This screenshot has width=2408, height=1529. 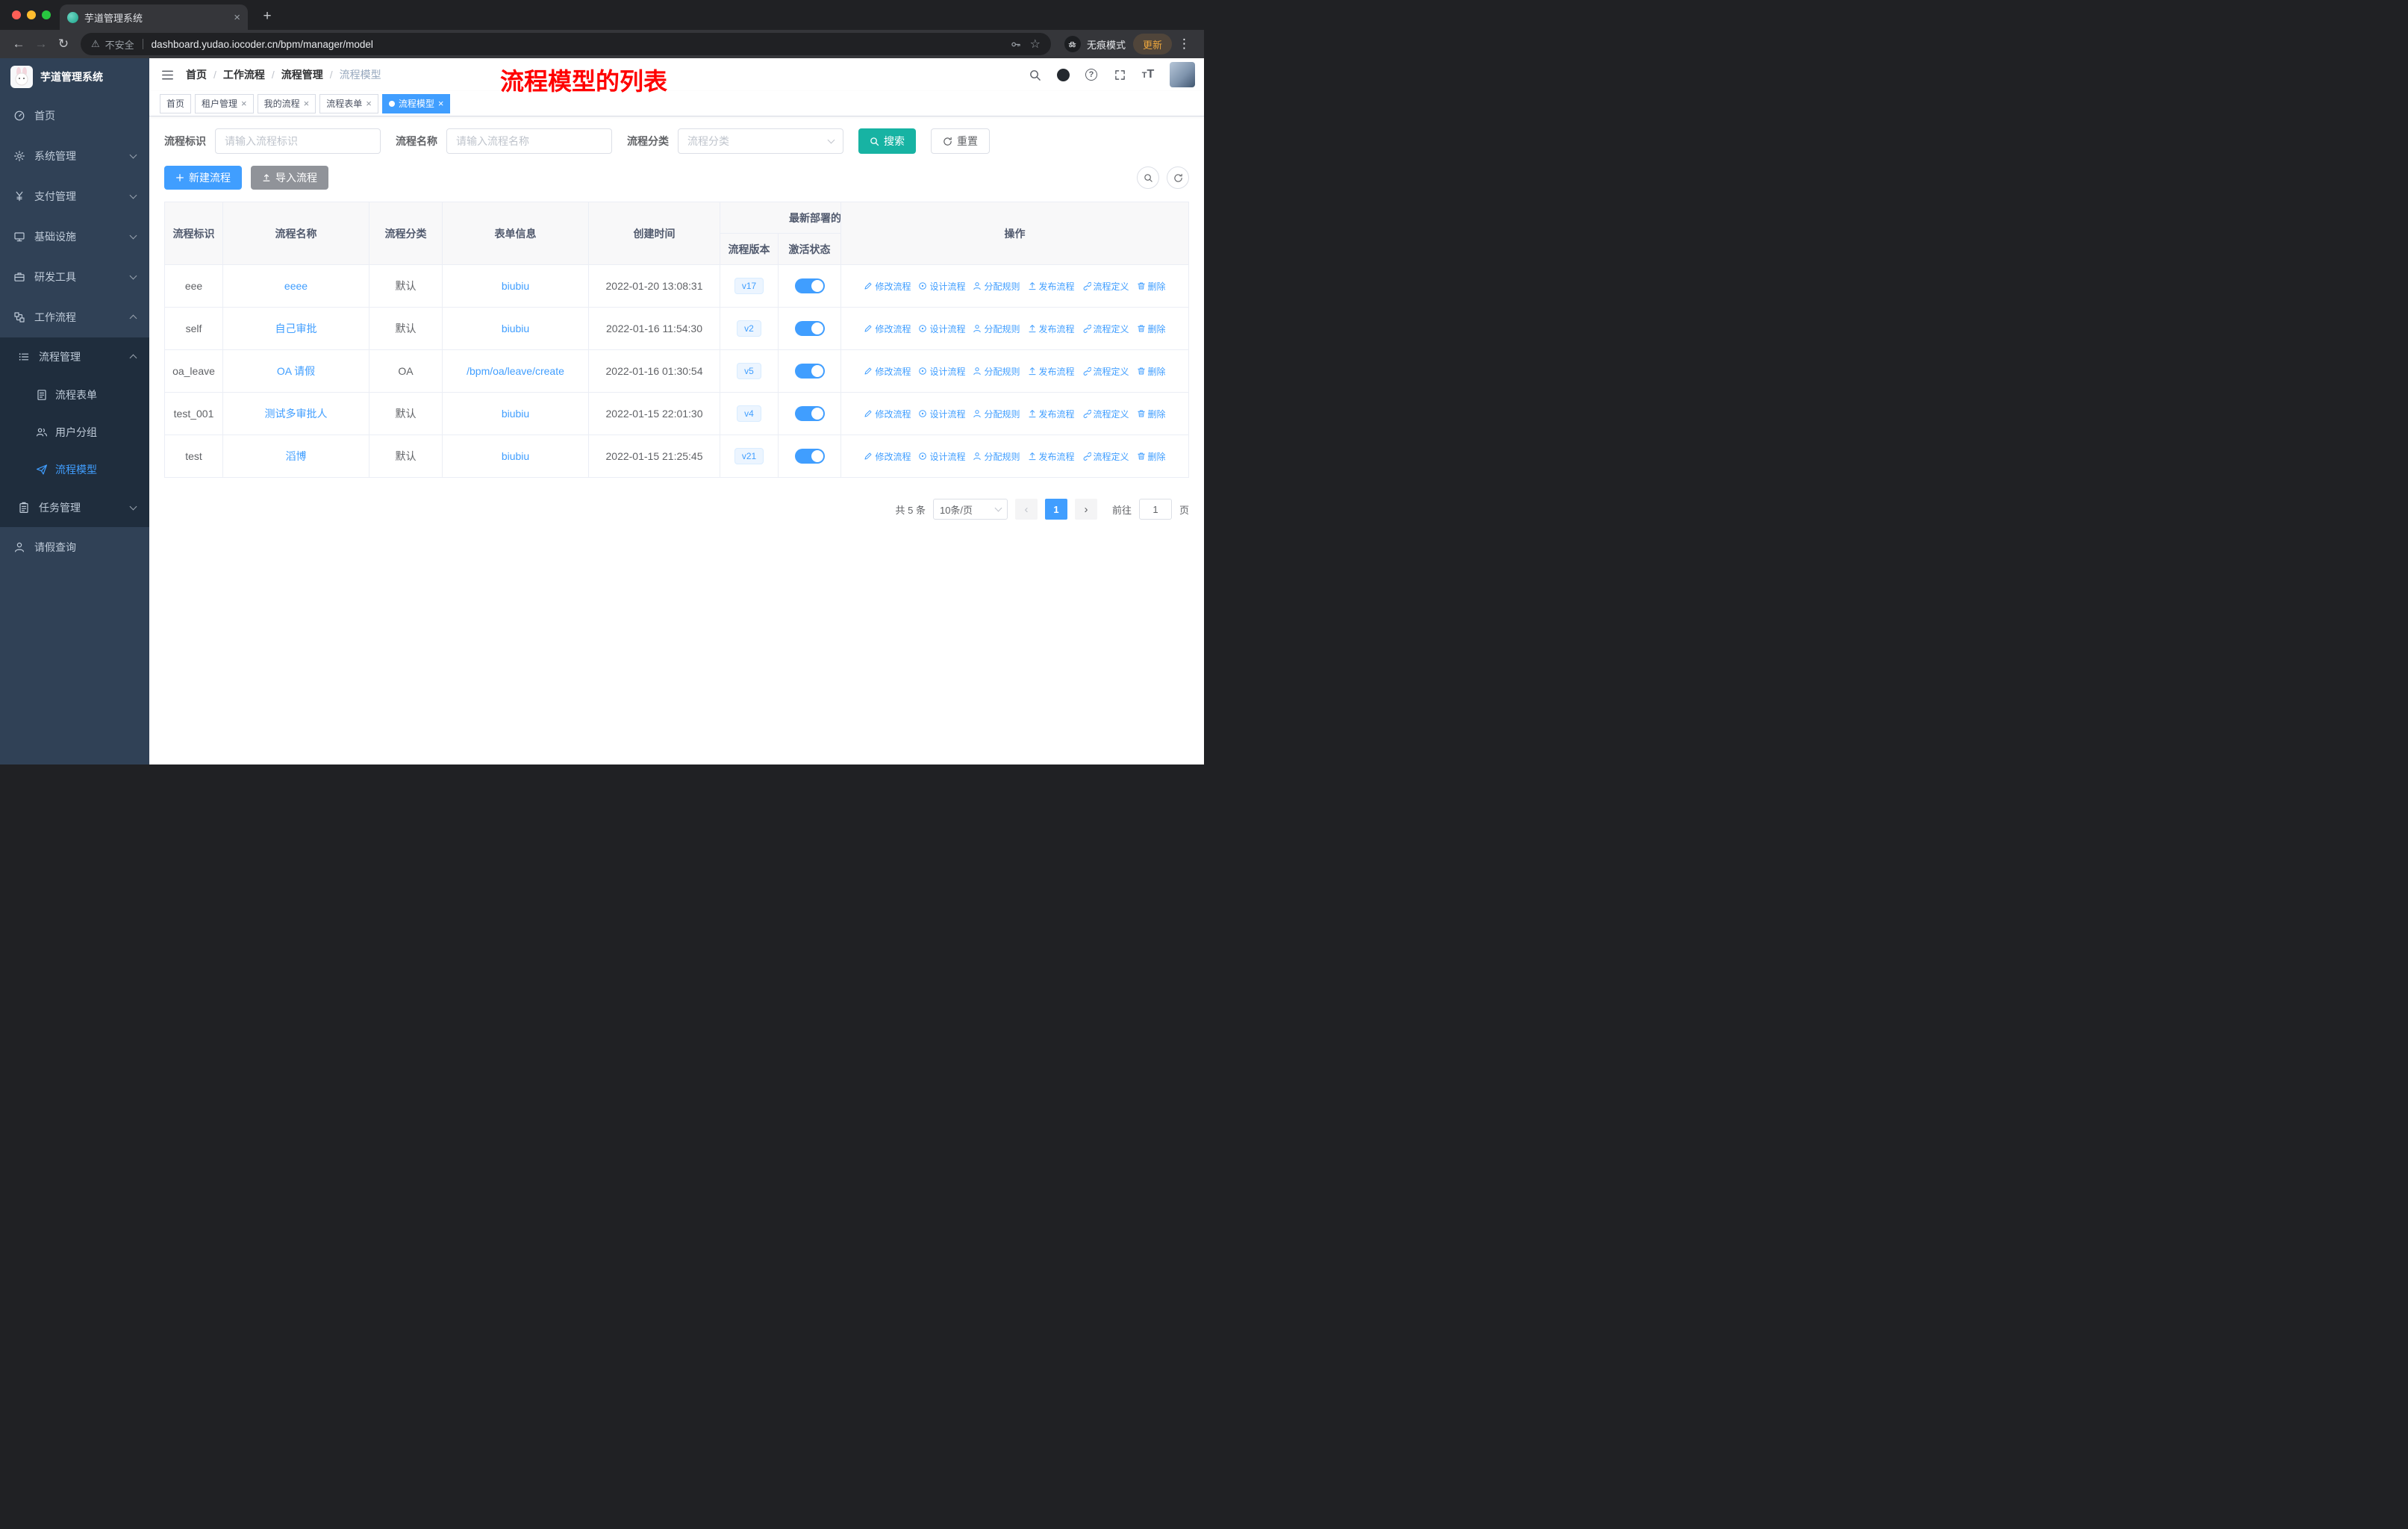 I want to click on sidebar-item-dev-tools: 研发工具, so click(x=74, y=277).